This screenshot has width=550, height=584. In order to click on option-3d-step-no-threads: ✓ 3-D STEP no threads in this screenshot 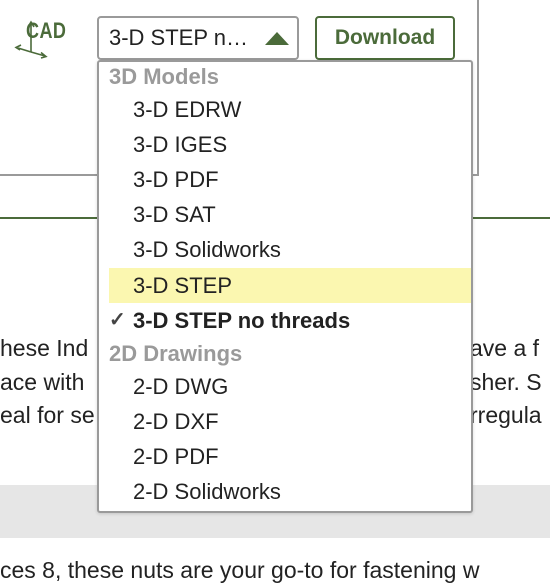, I will do `click(290, 320)`.